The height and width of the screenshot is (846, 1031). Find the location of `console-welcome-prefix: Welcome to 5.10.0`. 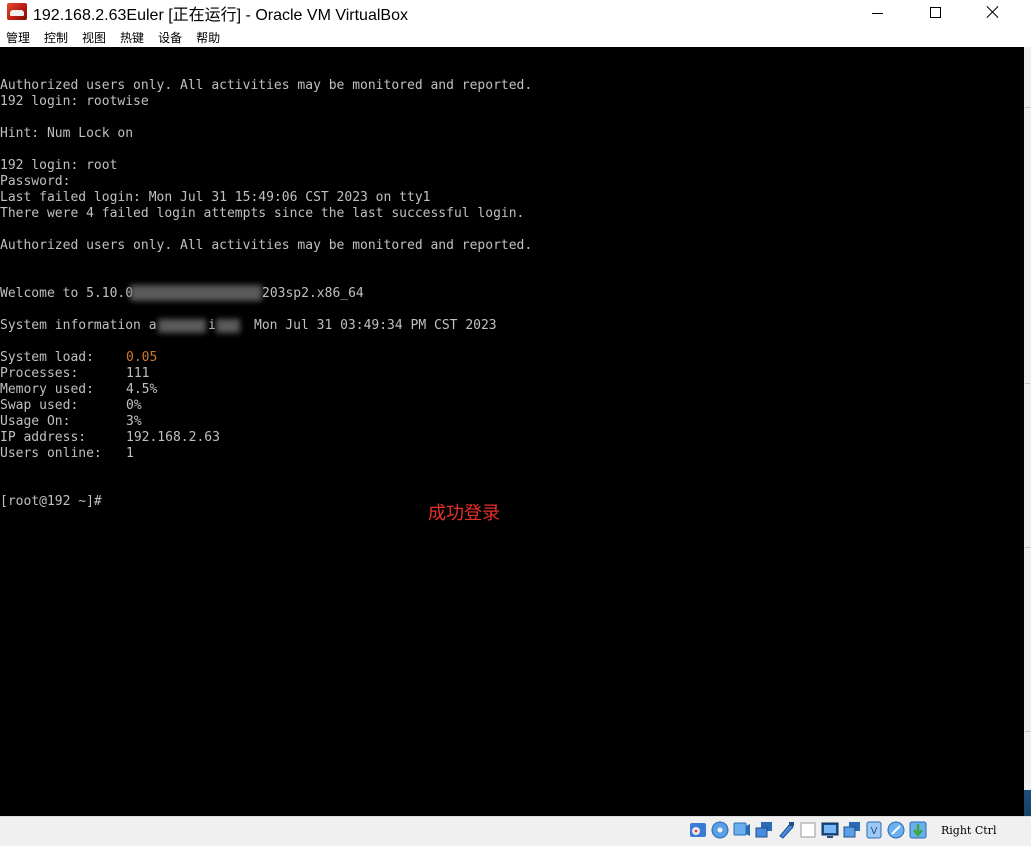

console-welcome-prefix: Welcome to 5.10.0 is located at coordinates (67, 293).